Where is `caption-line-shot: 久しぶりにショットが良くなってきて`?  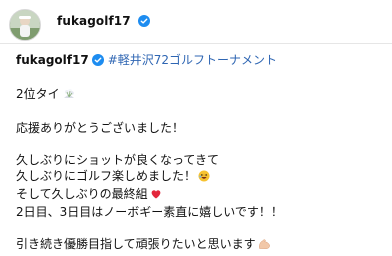
caption-line-shot: 久しぶりにショットが良くなってきて is located at coordinates (118, 160).